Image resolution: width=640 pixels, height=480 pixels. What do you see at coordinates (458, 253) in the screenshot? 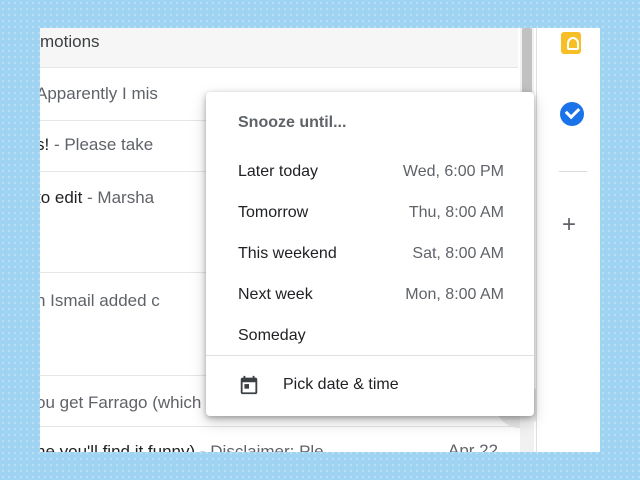
I see `snooze-option-time: Sat, 8:00 AM` at bounding box center [458, 253].